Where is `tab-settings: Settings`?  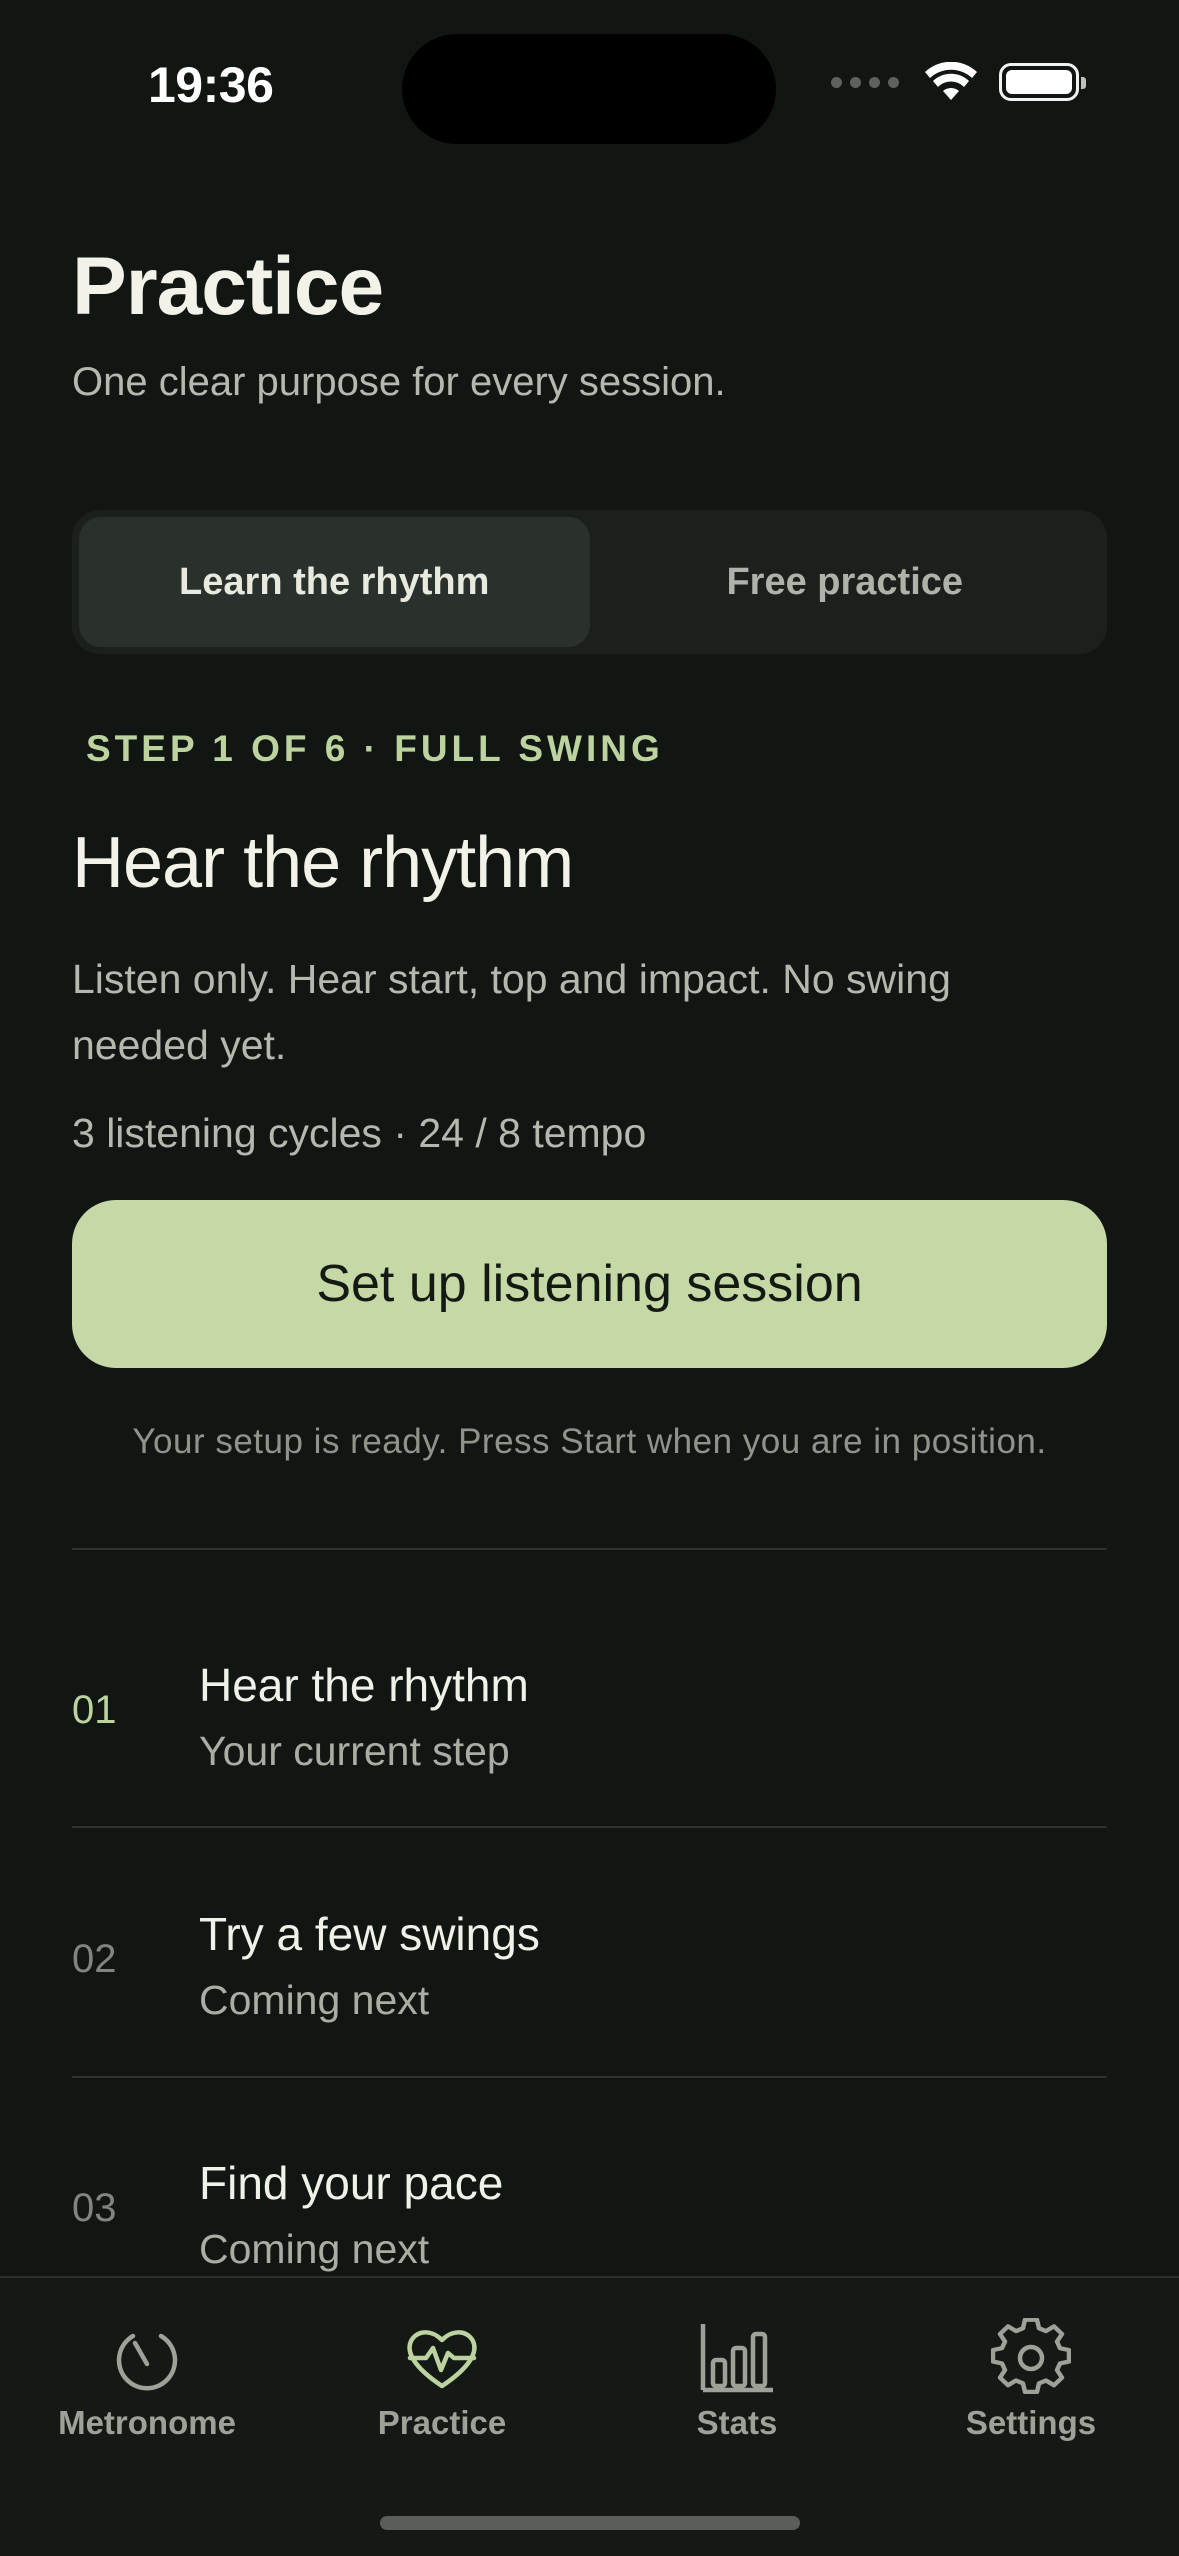 tab-settings: Settings is located at coordinates (1031, 2380).